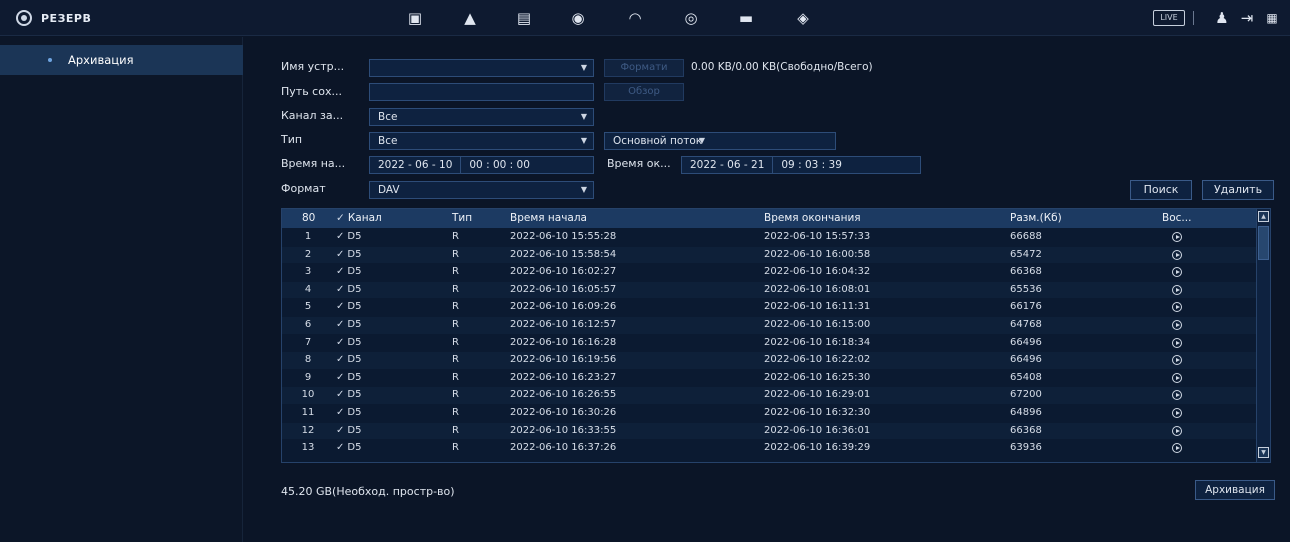 The width and height of the screenshot is (1290, 542). What do you see at coordinates (1247, 18) in the screenshot?
I see `logout-icon: ⇥` at bounding box center [1247, 18].